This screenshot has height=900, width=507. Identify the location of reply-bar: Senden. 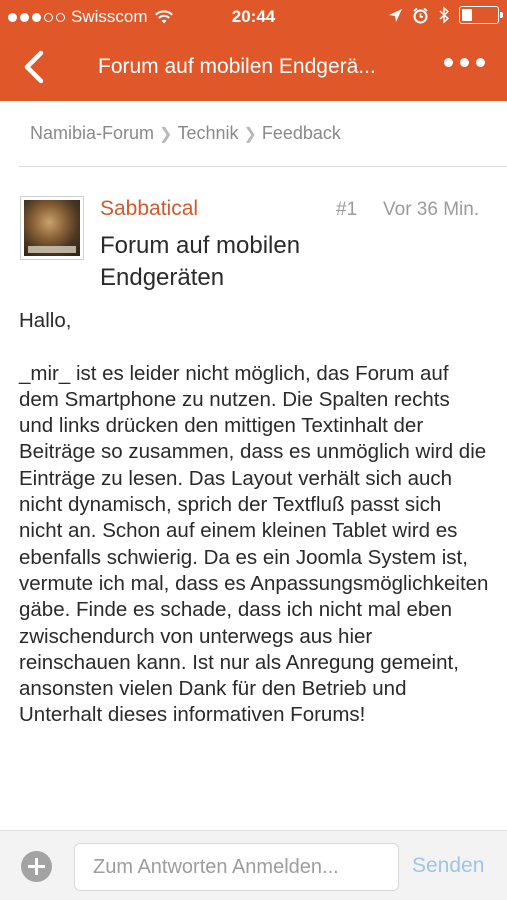
(253, 865).